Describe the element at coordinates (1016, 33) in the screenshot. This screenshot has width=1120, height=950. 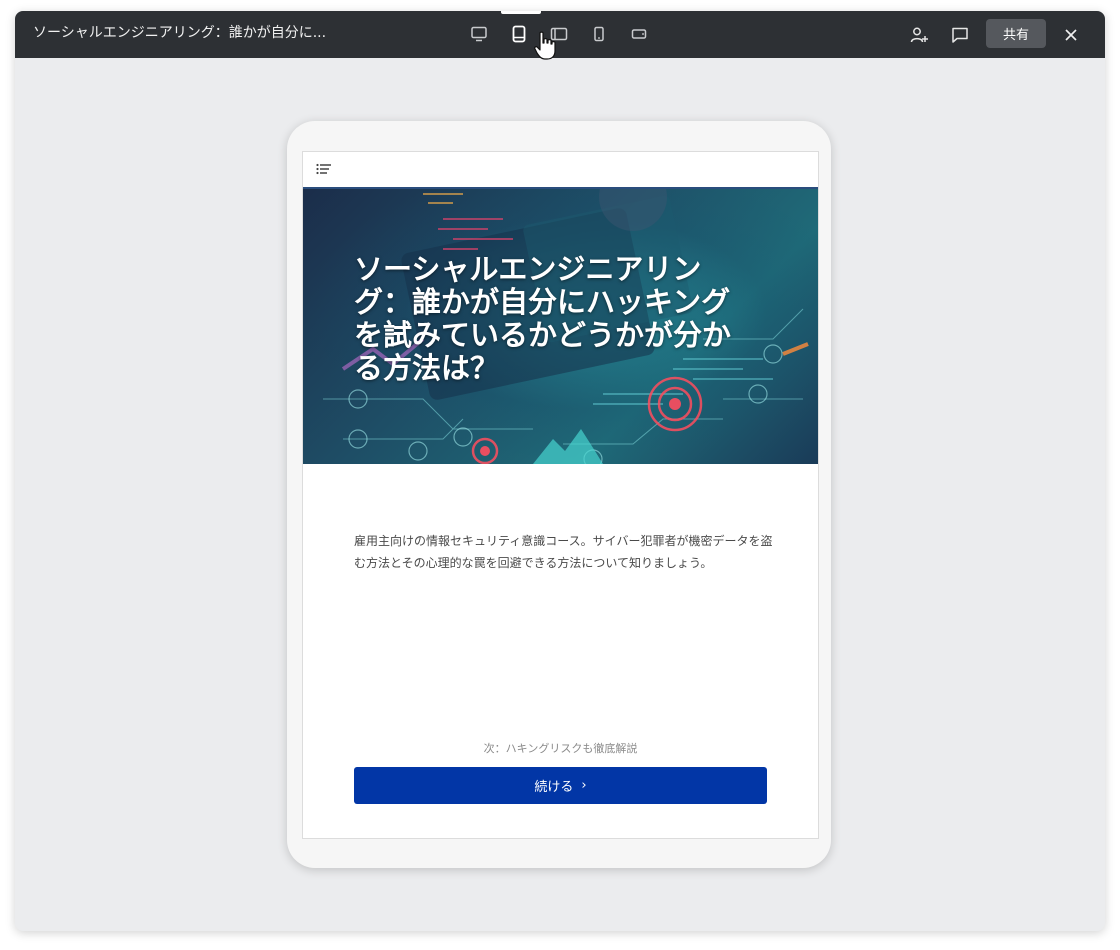
I see `share-button: 共有` at that location.